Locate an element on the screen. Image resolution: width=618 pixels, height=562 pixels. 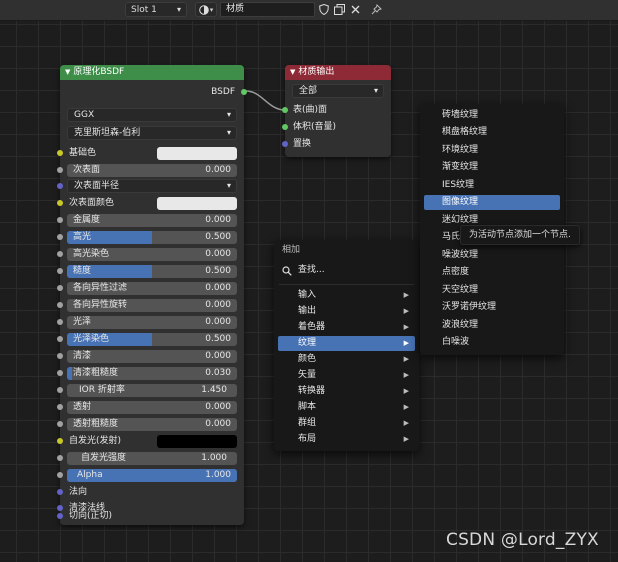
menu-item-wave-texture: 波浪纹理 is located at coordinates (492, 325).